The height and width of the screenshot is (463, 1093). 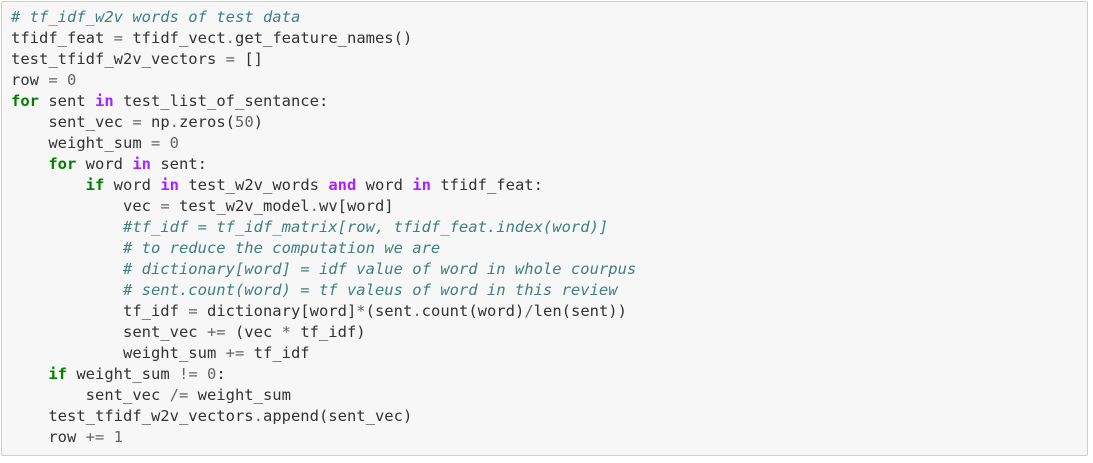 What do you see at coordinates (67, 101) in the screenshot?
I see `code-token: sent` at bounding box center [67, 101].